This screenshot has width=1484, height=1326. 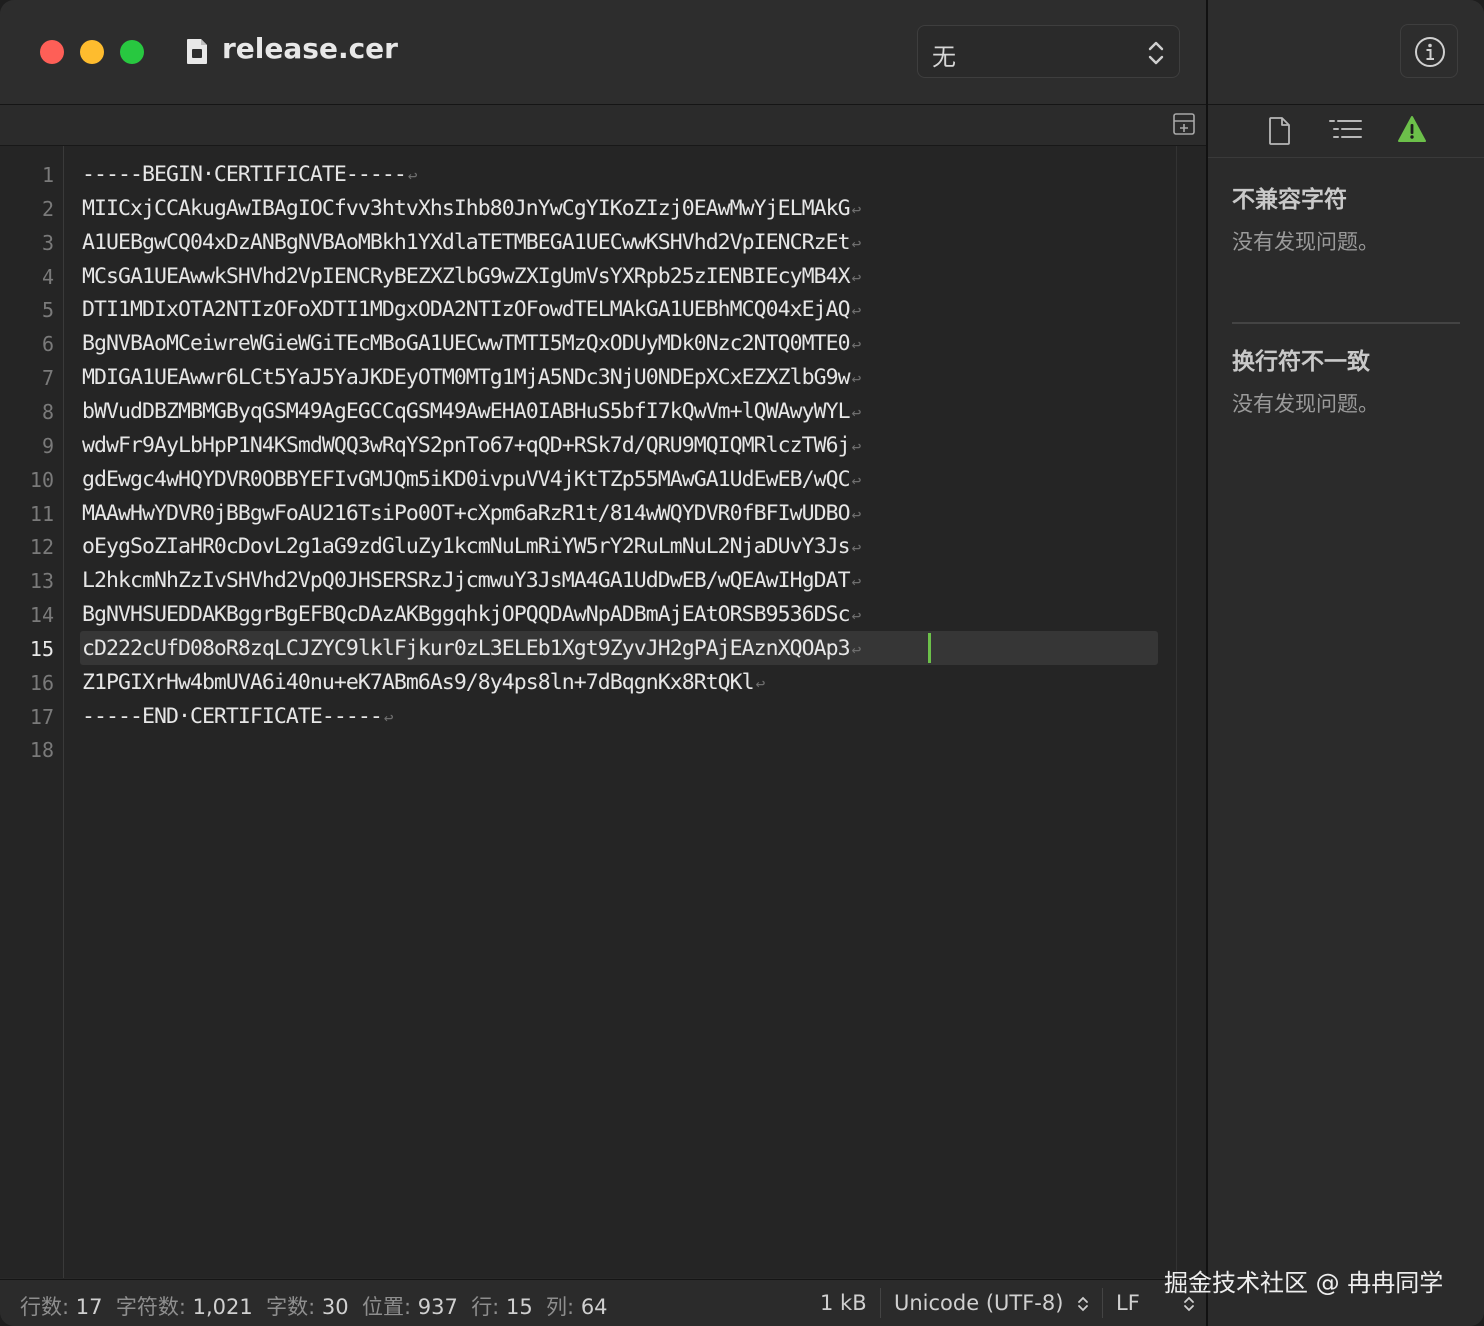 What do you see at coordinates (485, 1307) in the screenshot?
I see `row-label: 行:` at bounding box center [485, 1307].